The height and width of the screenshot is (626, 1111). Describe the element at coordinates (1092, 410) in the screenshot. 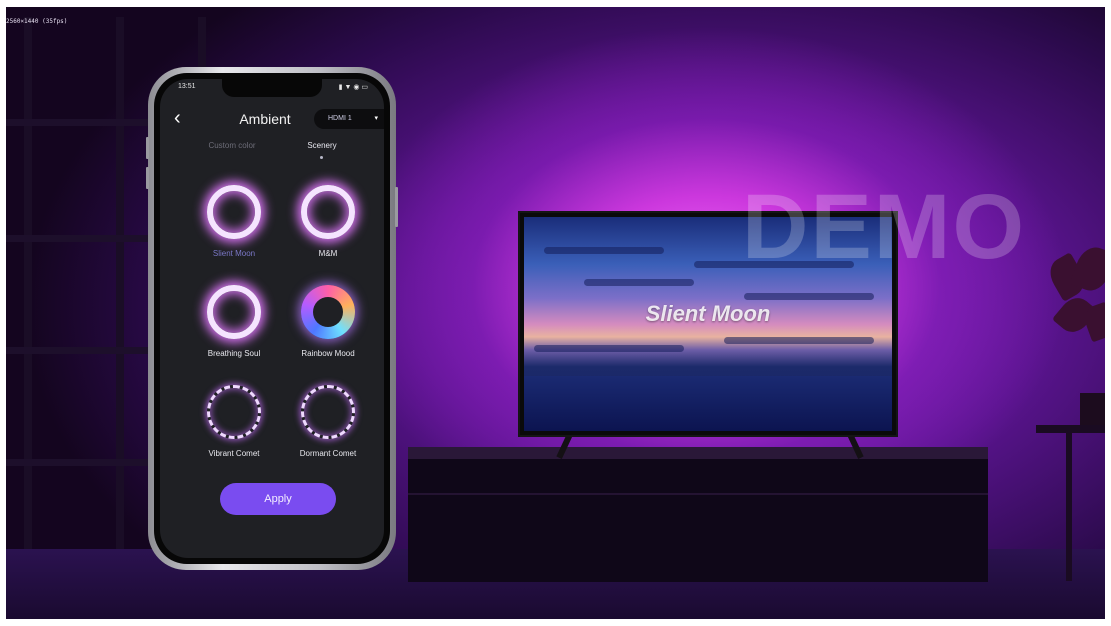

I see `plant-pot` at that location.